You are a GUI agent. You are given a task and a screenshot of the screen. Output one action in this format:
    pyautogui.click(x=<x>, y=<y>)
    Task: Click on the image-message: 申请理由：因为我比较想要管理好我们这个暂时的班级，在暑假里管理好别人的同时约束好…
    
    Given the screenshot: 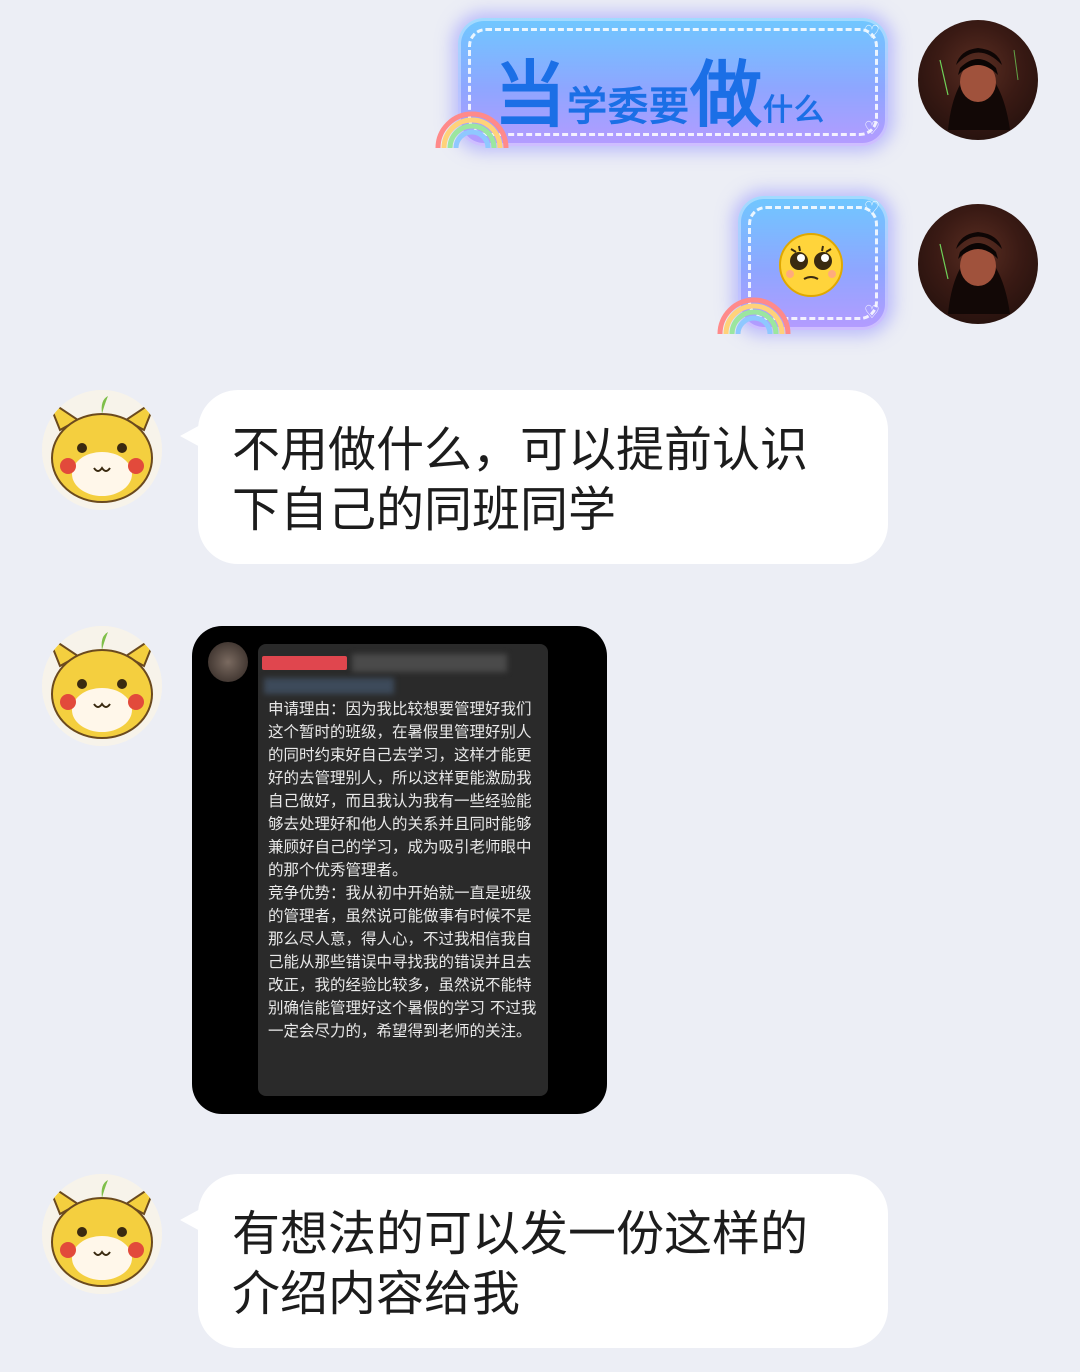 What is the action you would take?
    pyautogui.click(x=399, y=870)
    